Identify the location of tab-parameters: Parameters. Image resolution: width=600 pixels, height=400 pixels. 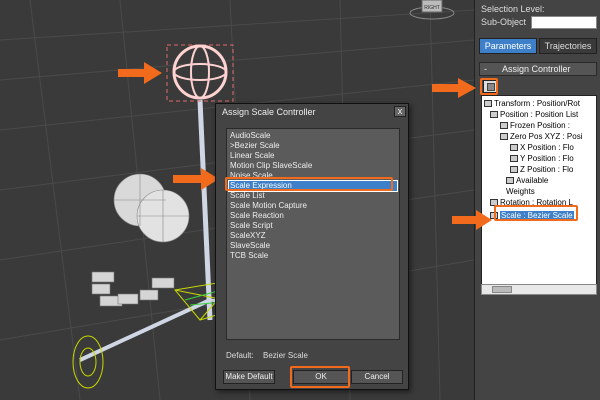
(508, 46).